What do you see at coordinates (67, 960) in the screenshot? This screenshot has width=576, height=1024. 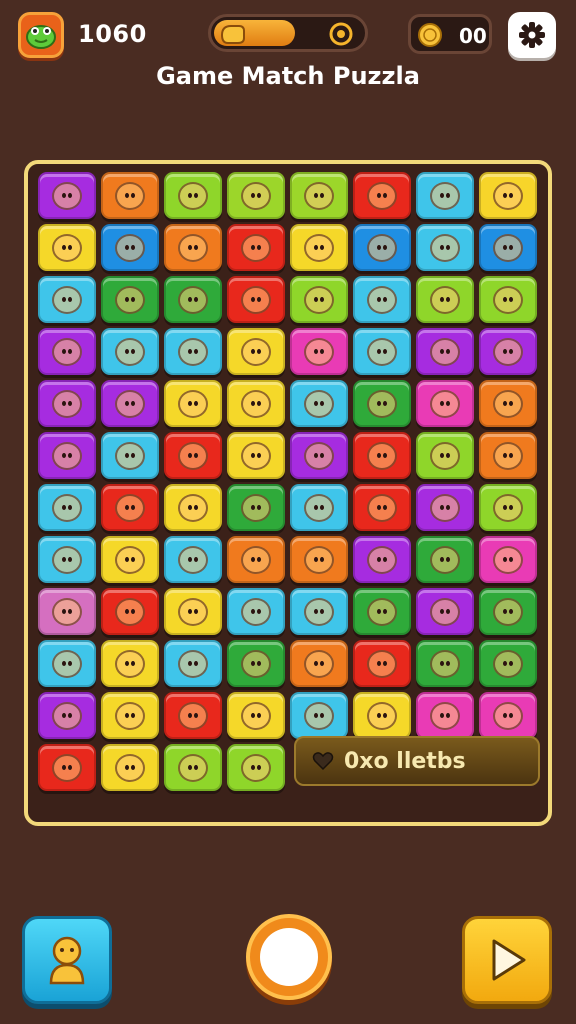 I see `character-button` at bounding box center [67, 960].